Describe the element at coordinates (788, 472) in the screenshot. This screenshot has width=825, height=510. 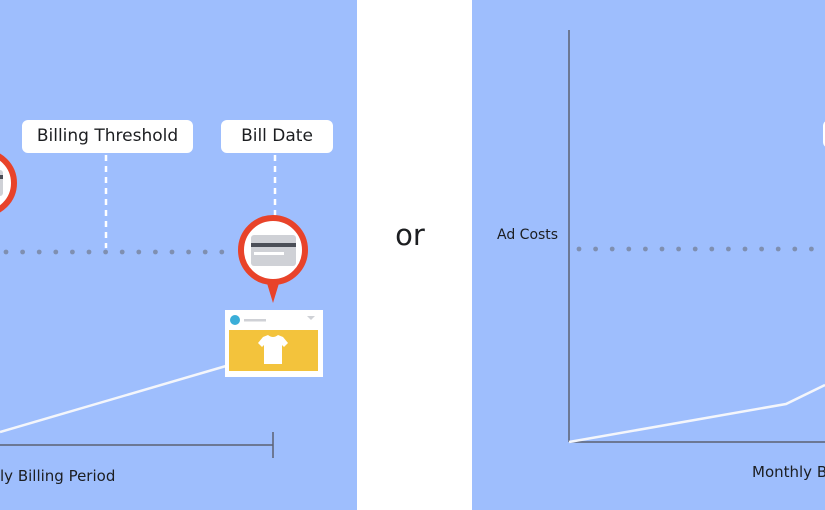
I see `x-axis-label: Monthly B` at that location.